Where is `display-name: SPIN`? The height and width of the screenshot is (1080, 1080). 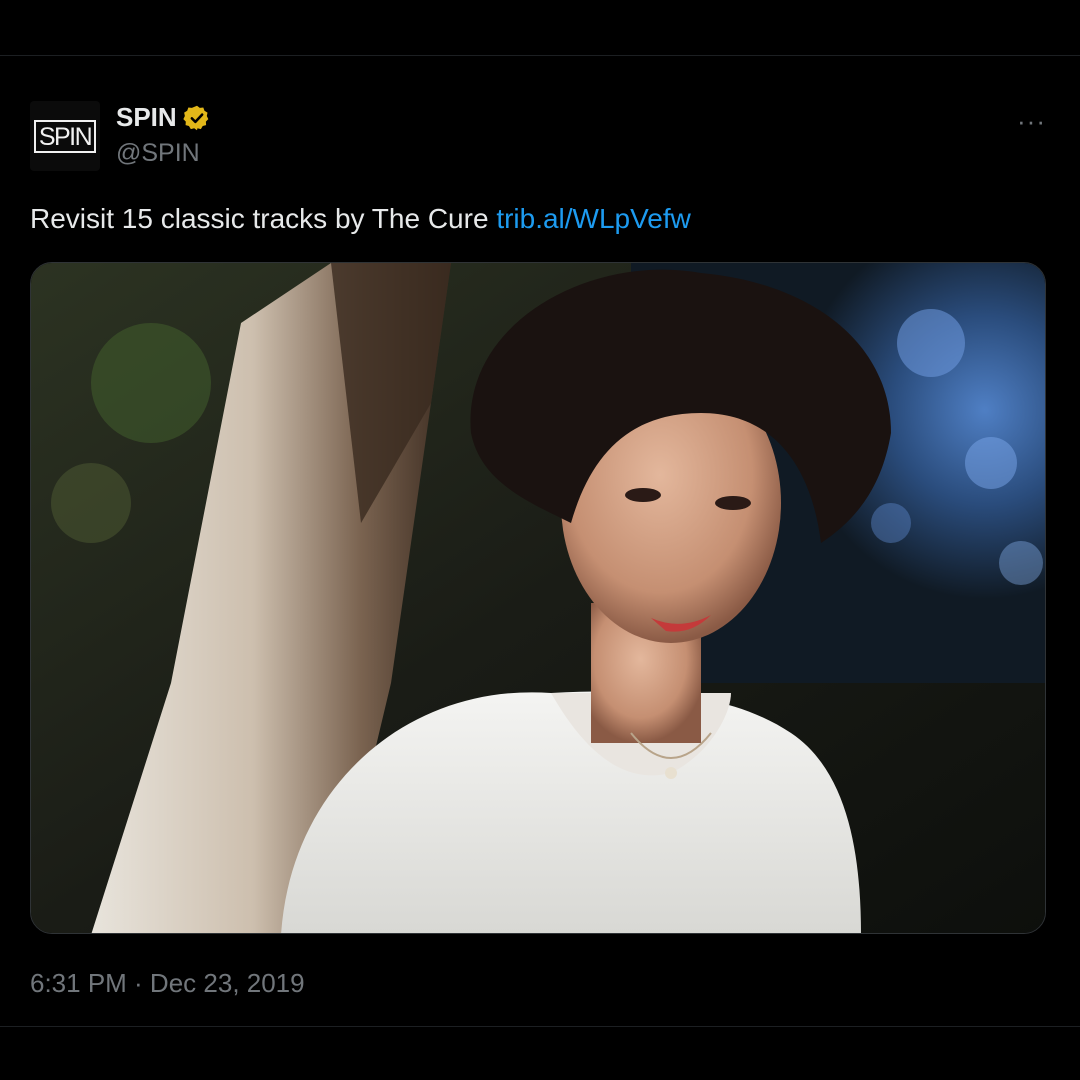
display-name: SPIN is located at coordinates (146, 117).